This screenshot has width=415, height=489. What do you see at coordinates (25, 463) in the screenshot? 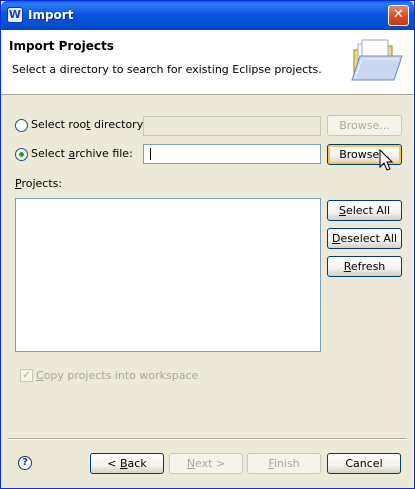
I see `help-icon: ?` at bounding box center [25, 463].